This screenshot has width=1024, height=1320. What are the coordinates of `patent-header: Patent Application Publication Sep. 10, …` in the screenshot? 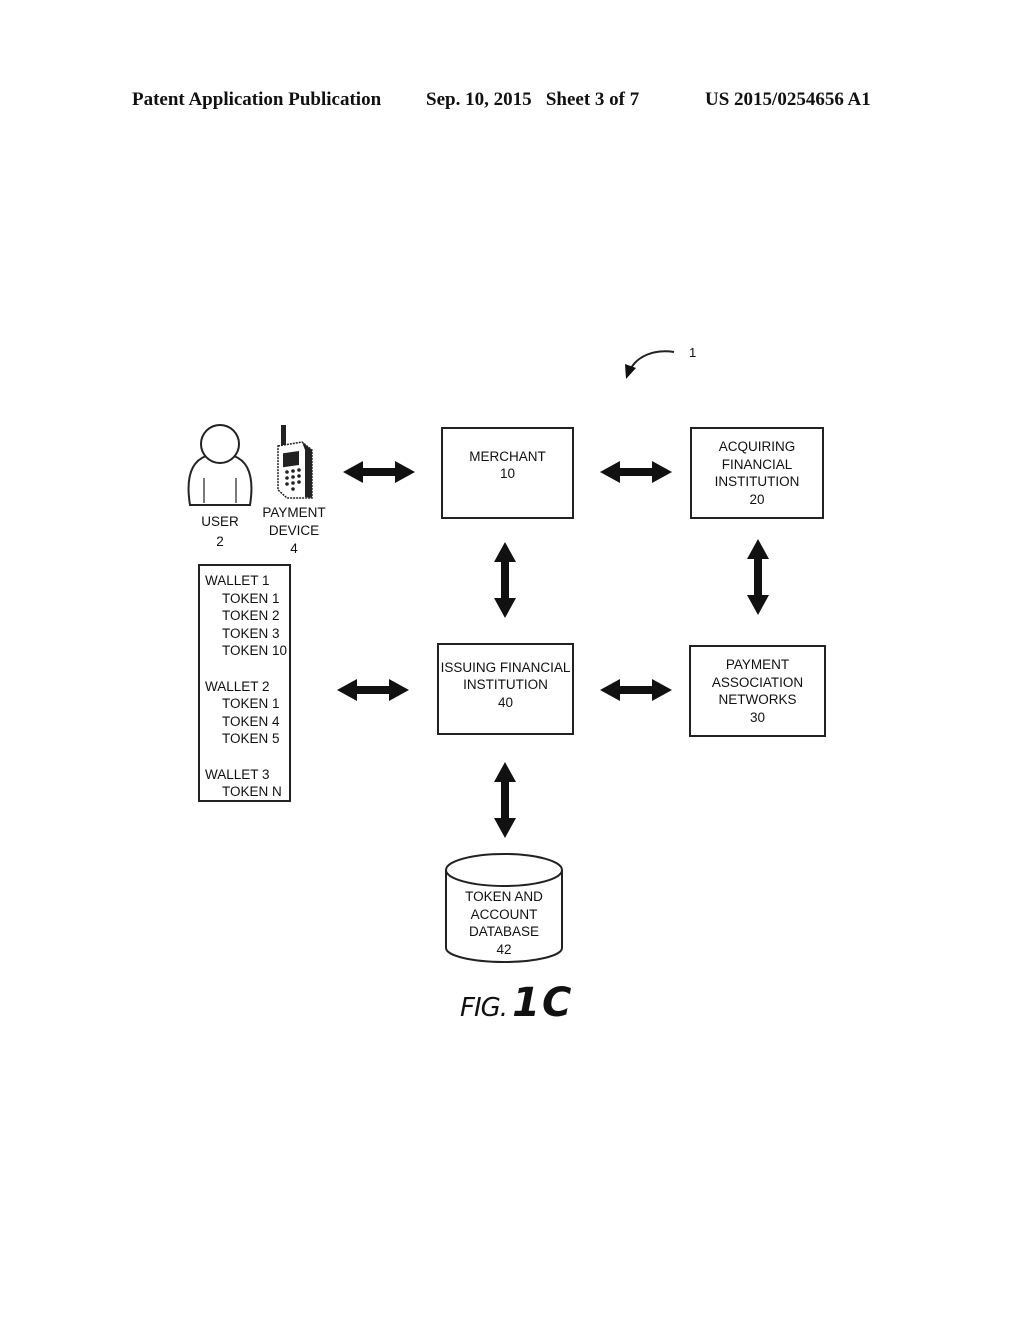 It's located at (512, 101).